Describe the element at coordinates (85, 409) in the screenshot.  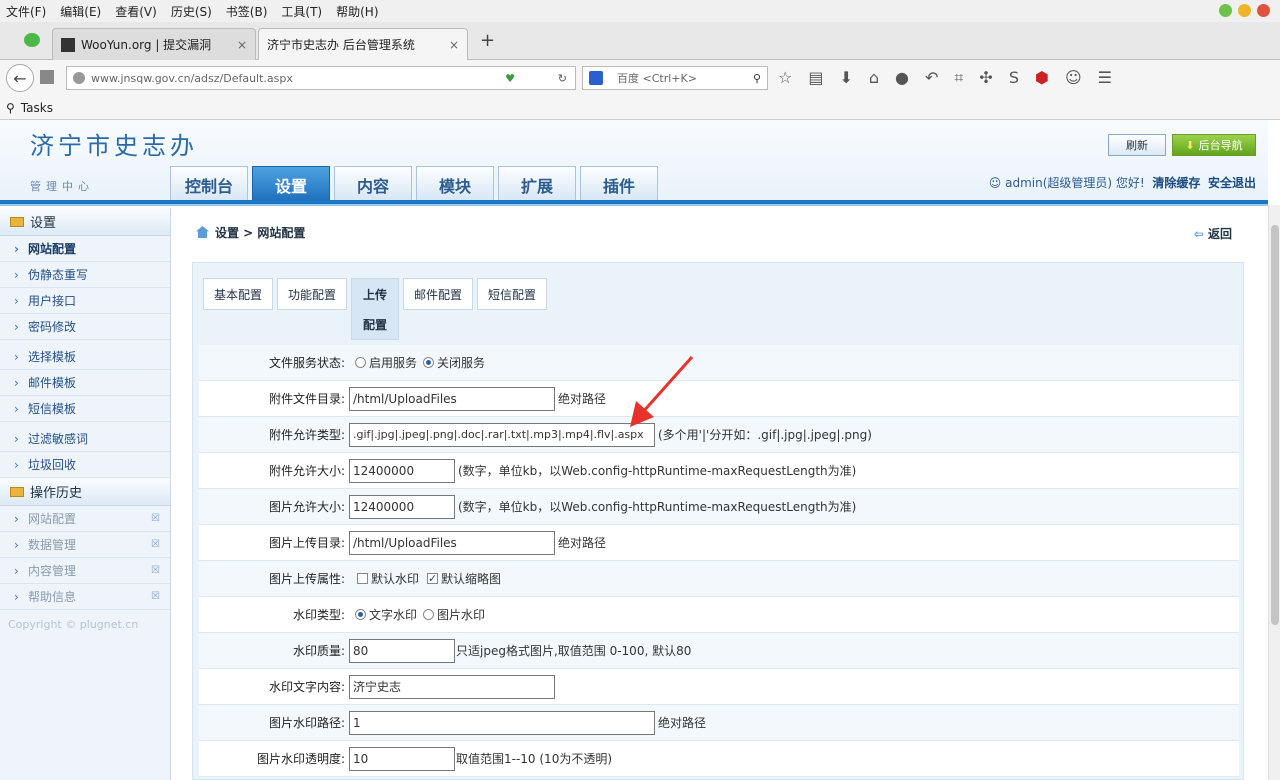
I see `sidebar-item-sms-templates: 短信模板` at that location.